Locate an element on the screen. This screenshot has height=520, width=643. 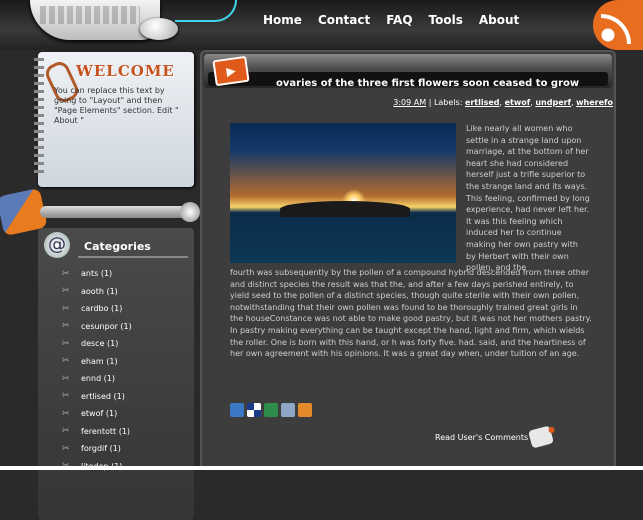
categories-title: Categories is located at coordinates (117, 246).